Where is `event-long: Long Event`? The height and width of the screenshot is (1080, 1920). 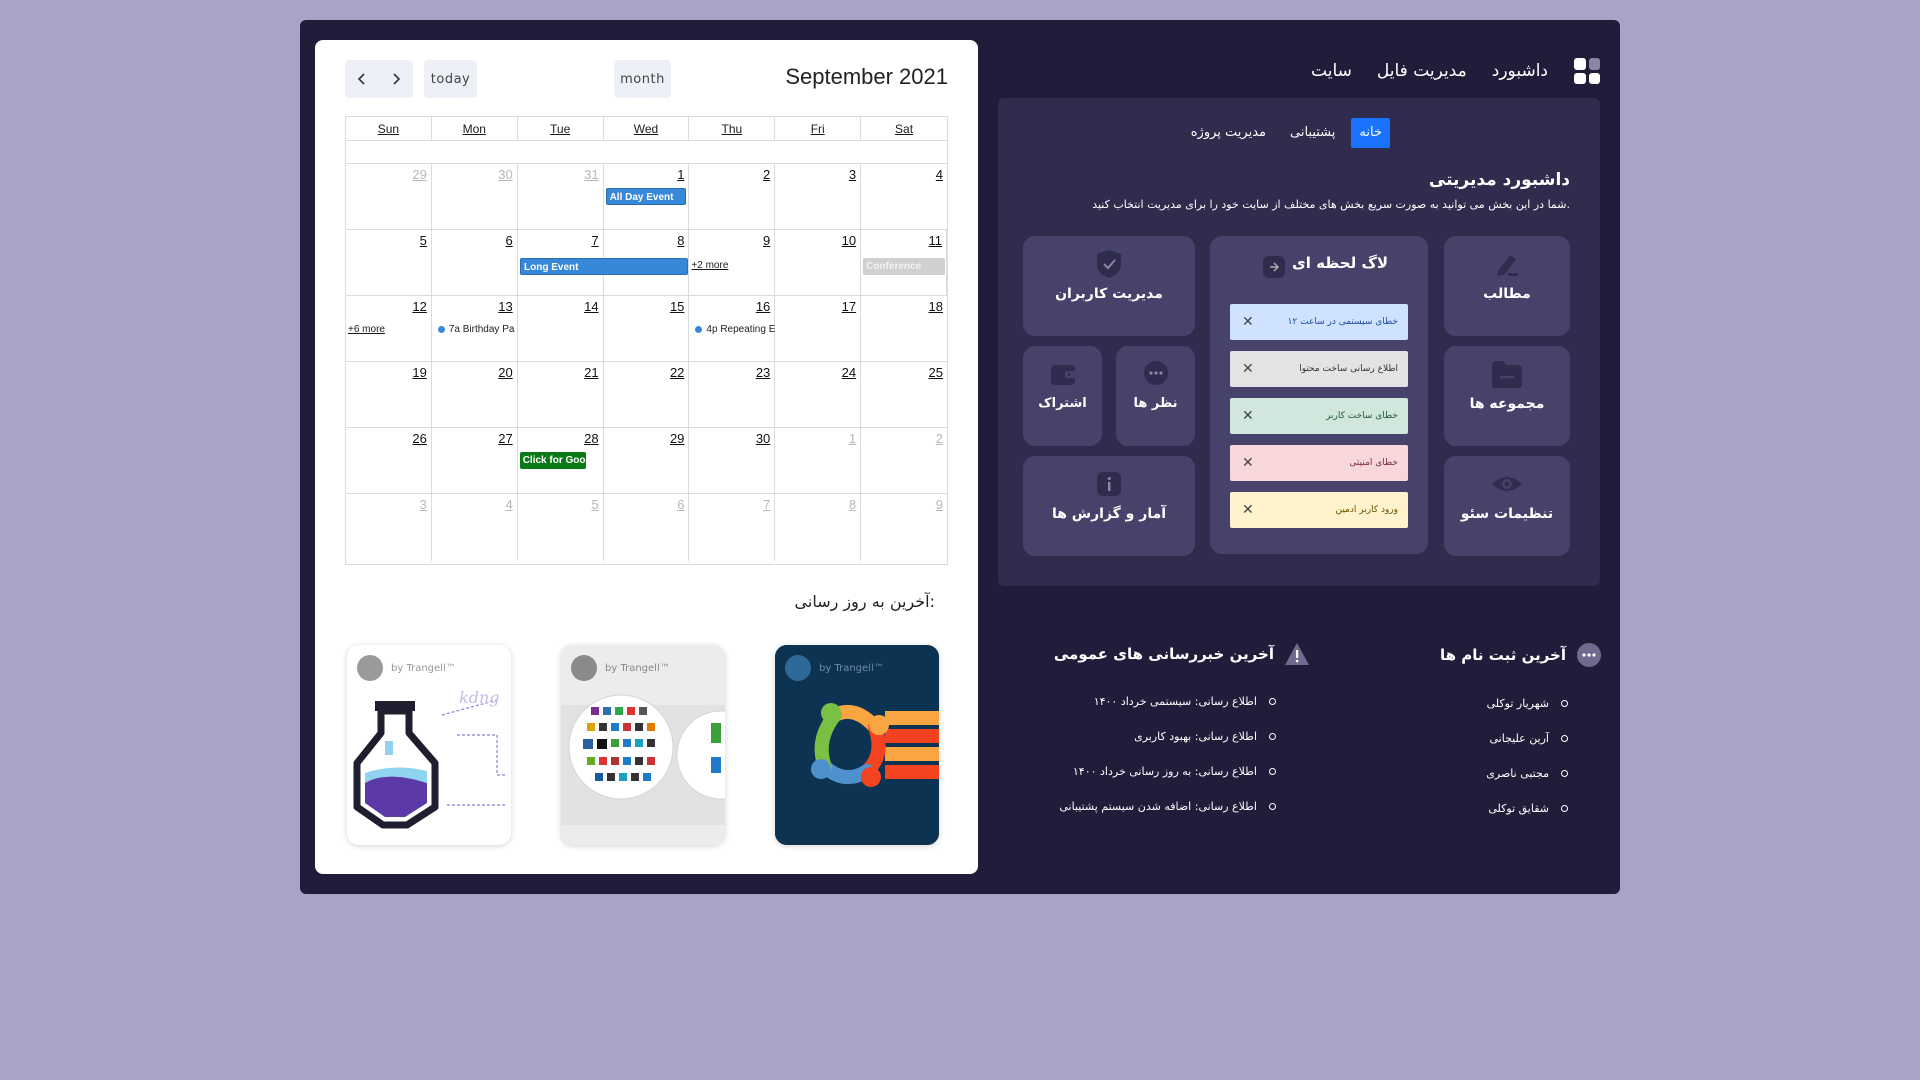 event-long: Long Event is located at coordinates (604, 266).